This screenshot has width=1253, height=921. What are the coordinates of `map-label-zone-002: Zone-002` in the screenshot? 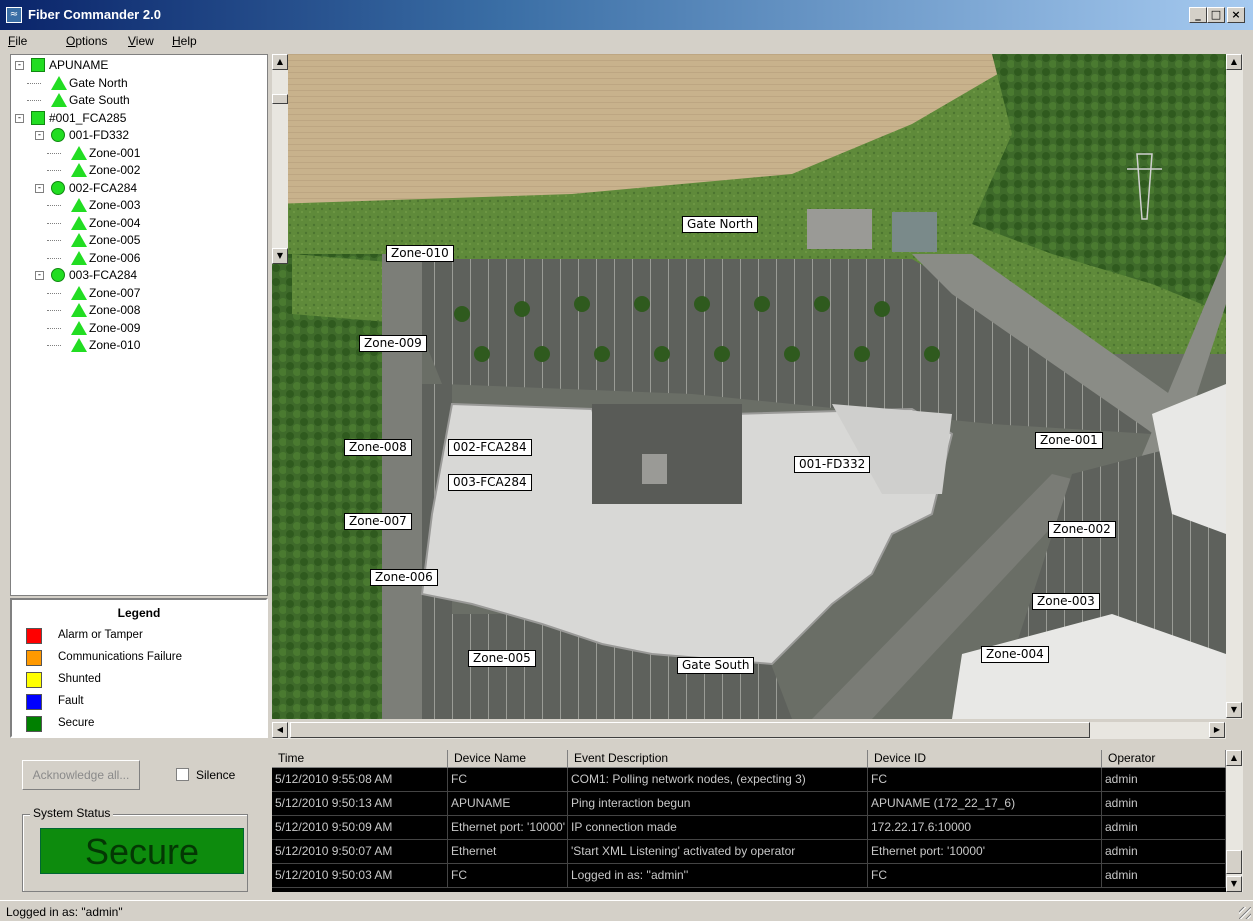 It's located at (1082, 529).